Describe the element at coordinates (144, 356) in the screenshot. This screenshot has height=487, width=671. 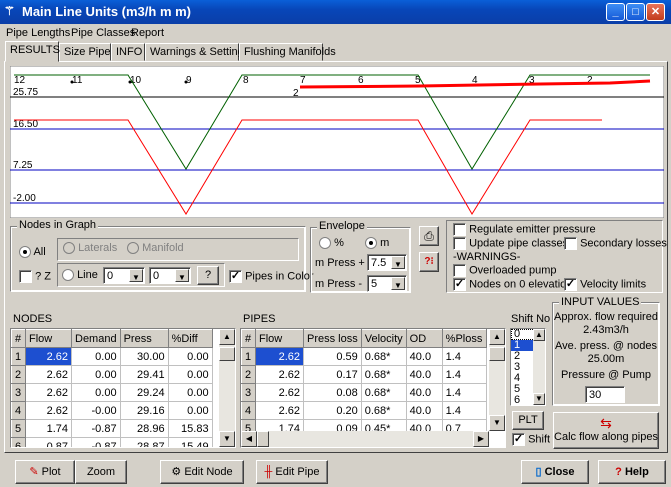
I see `table-cell: 30.00` at that location.